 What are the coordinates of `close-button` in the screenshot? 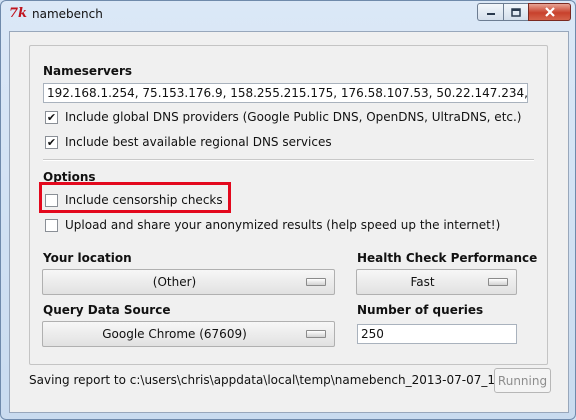 It's located at (549, 12).